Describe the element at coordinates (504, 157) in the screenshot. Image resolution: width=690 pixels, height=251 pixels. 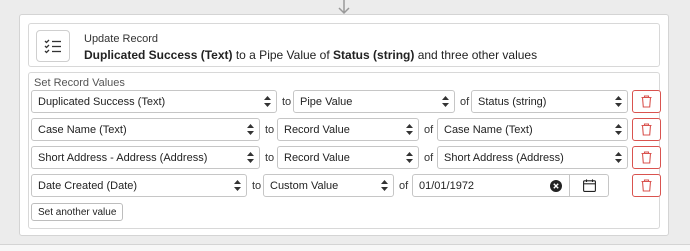
I see `value-select-value: Short Address (Address)` at that location.